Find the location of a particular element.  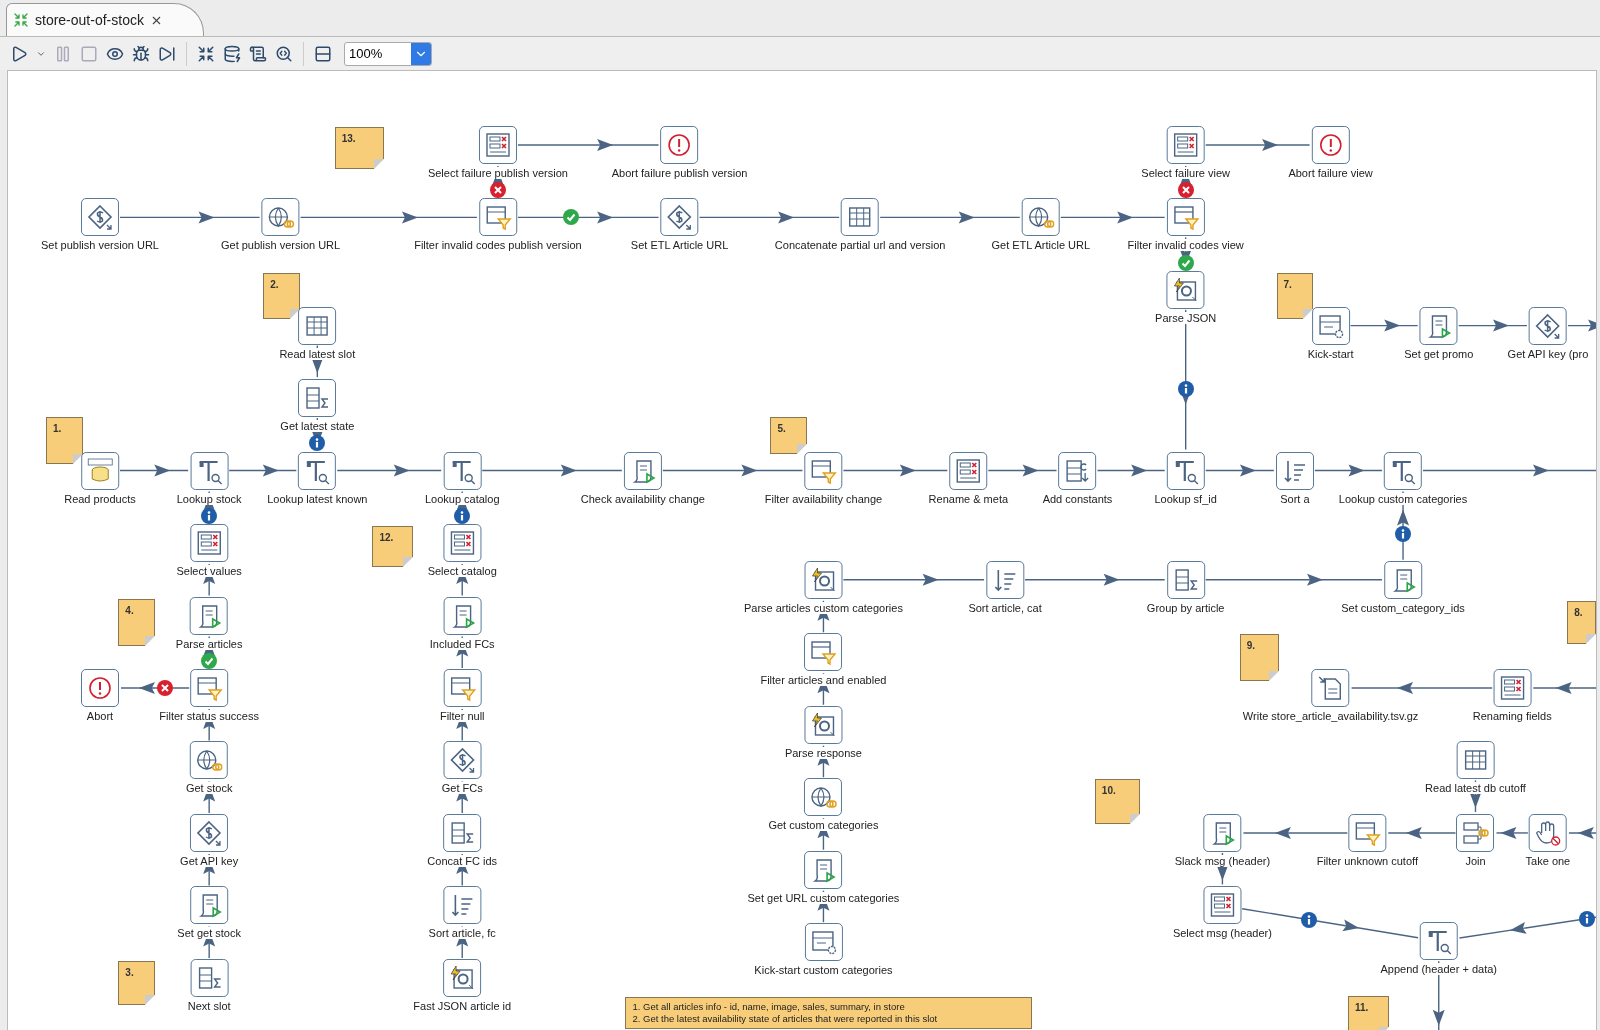

step-label: Abort is located at coordinates (100, 716).